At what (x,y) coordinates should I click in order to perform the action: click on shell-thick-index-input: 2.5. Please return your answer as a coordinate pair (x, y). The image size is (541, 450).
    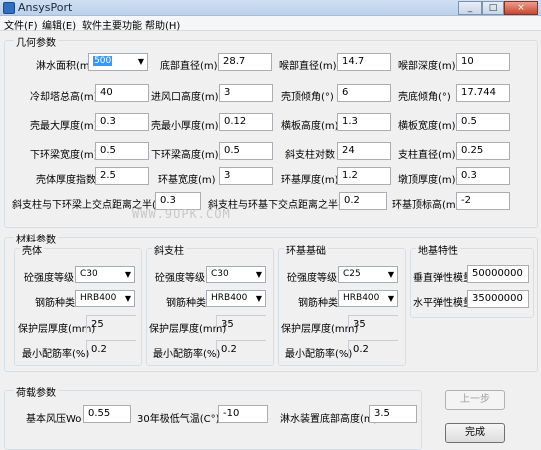
    Looking at the image, I should click on (122, 176).